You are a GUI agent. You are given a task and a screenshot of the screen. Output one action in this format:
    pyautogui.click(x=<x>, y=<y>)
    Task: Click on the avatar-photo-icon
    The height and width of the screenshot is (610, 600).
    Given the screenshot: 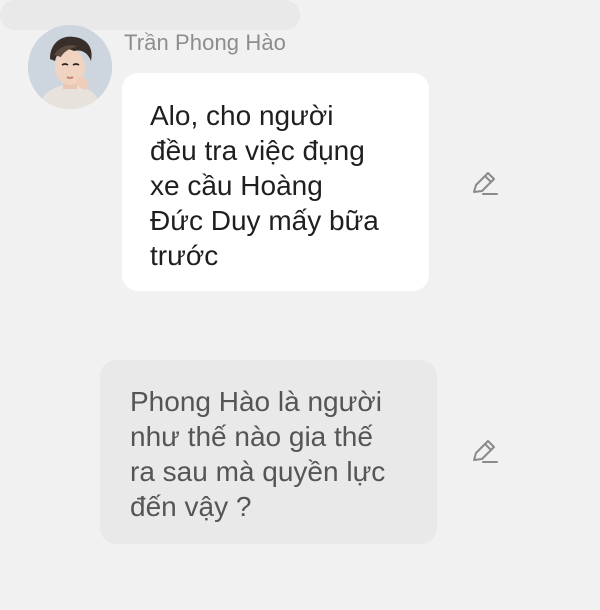 What is the action you would take?
    pyautogui.click(x=70, y=67)
    